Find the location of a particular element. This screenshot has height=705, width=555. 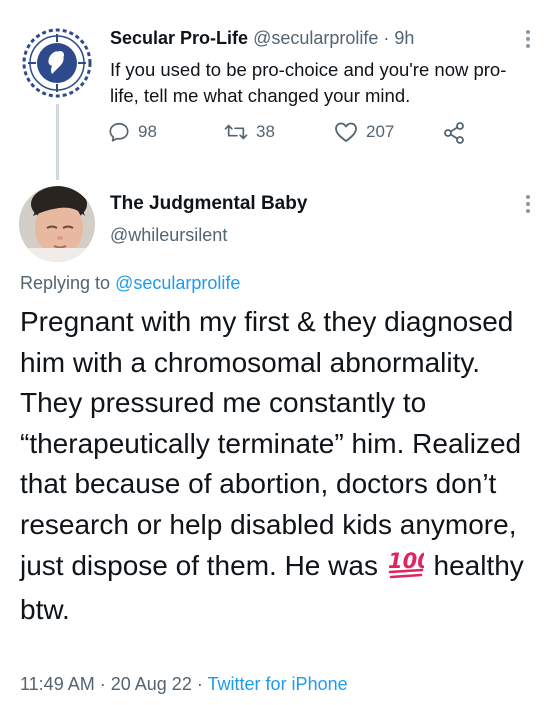

replying-to-mention: @secularprolife is located at coordinates (177, 283).